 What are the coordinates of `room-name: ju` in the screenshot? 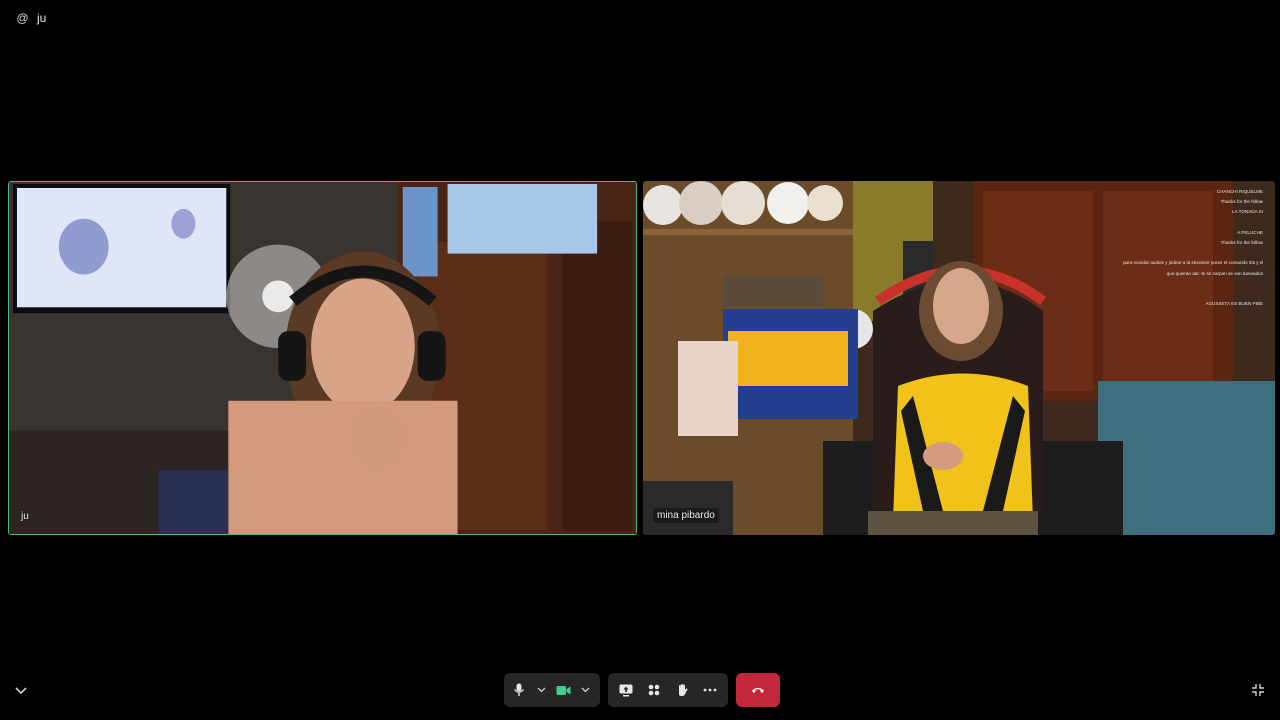 It's located at (42, 18).